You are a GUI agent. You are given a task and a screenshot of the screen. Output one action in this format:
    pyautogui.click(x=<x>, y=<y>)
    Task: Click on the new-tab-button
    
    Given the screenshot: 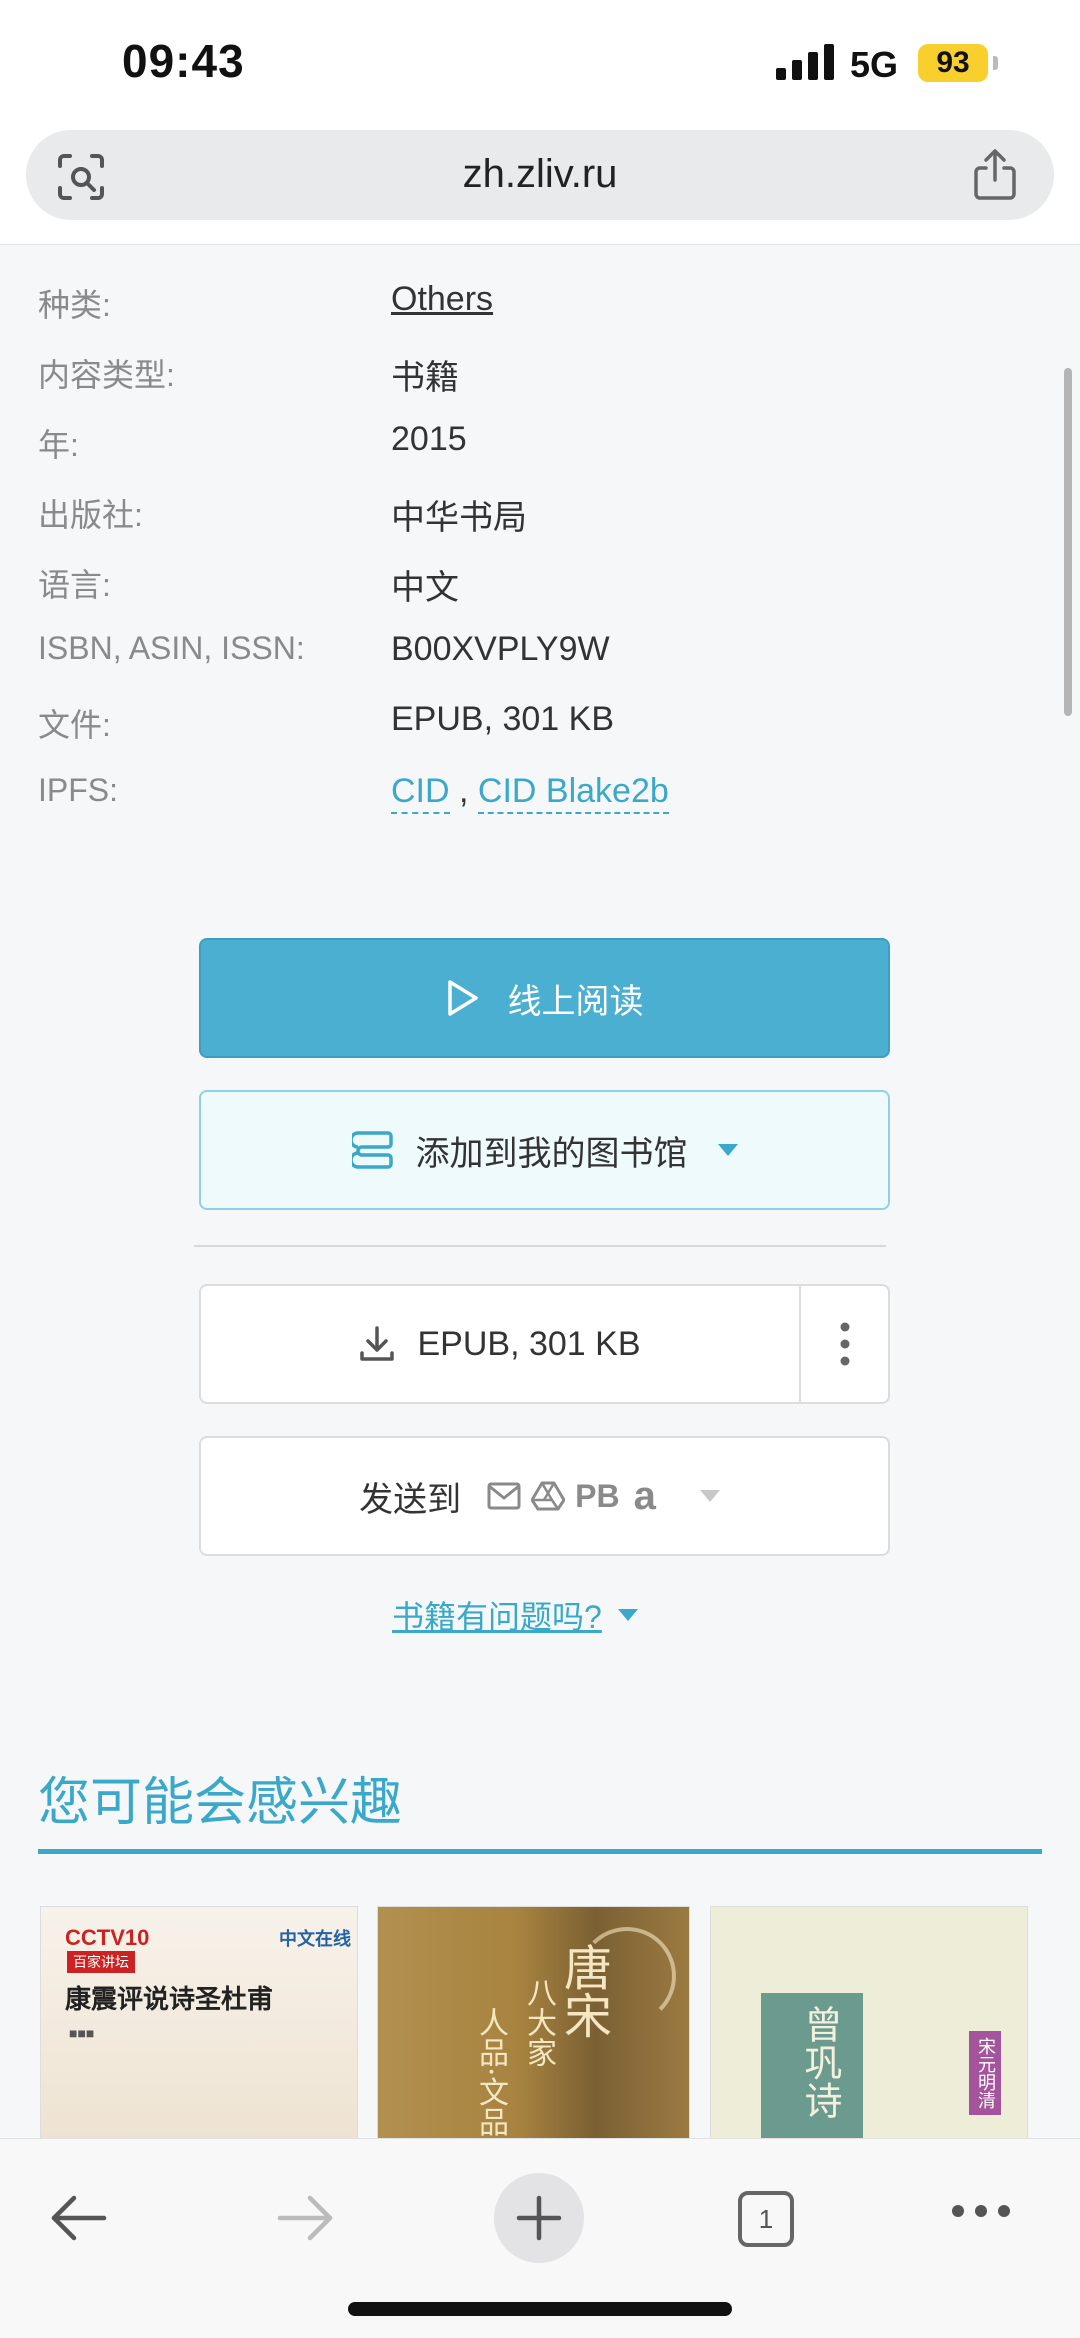 What is the action you would take?
    pyautogui.click(x=539, y=2218)
    